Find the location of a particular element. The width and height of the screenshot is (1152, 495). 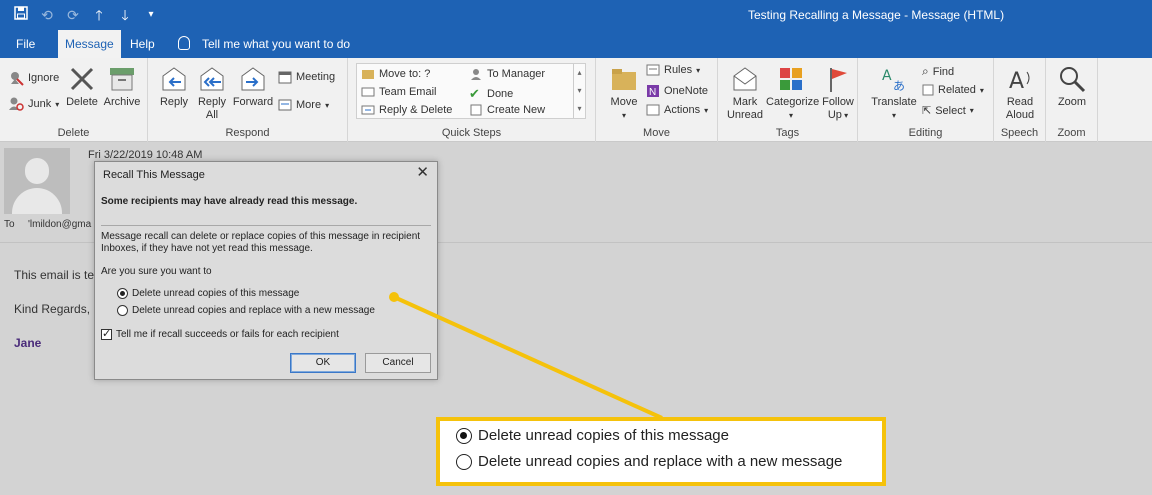

radio-button is located at coordinates (464, 461).